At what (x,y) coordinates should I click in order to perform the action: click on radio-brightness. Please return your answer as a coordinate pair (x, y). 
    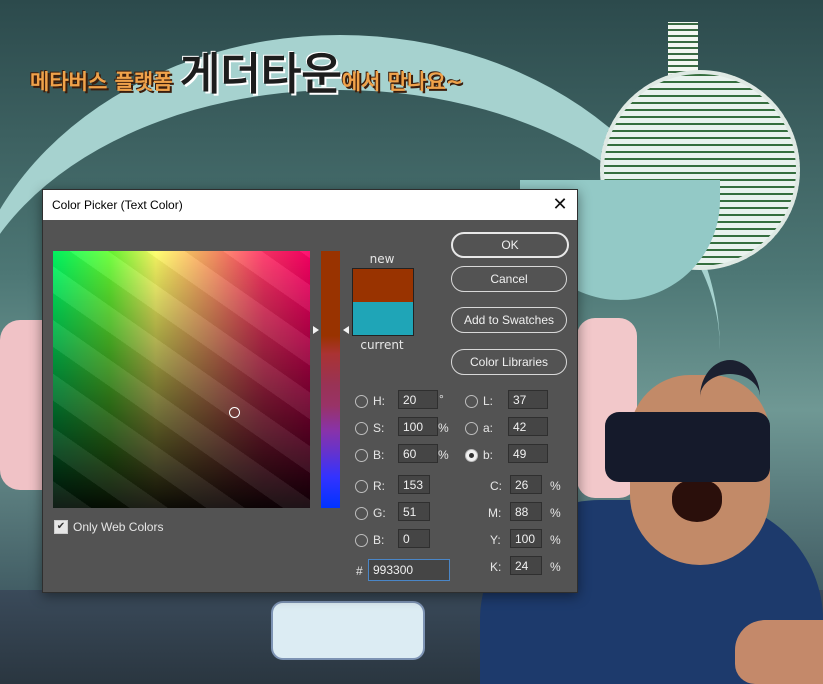
    Looking at the image, I should click on (361, 455).